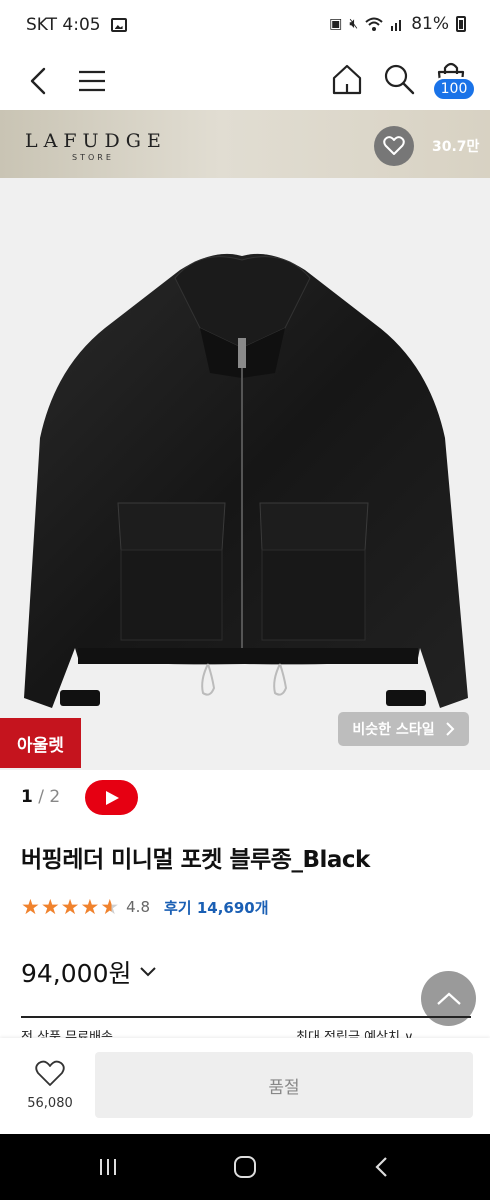  I want to click on star-half-icon: ★, so click(110, 907).